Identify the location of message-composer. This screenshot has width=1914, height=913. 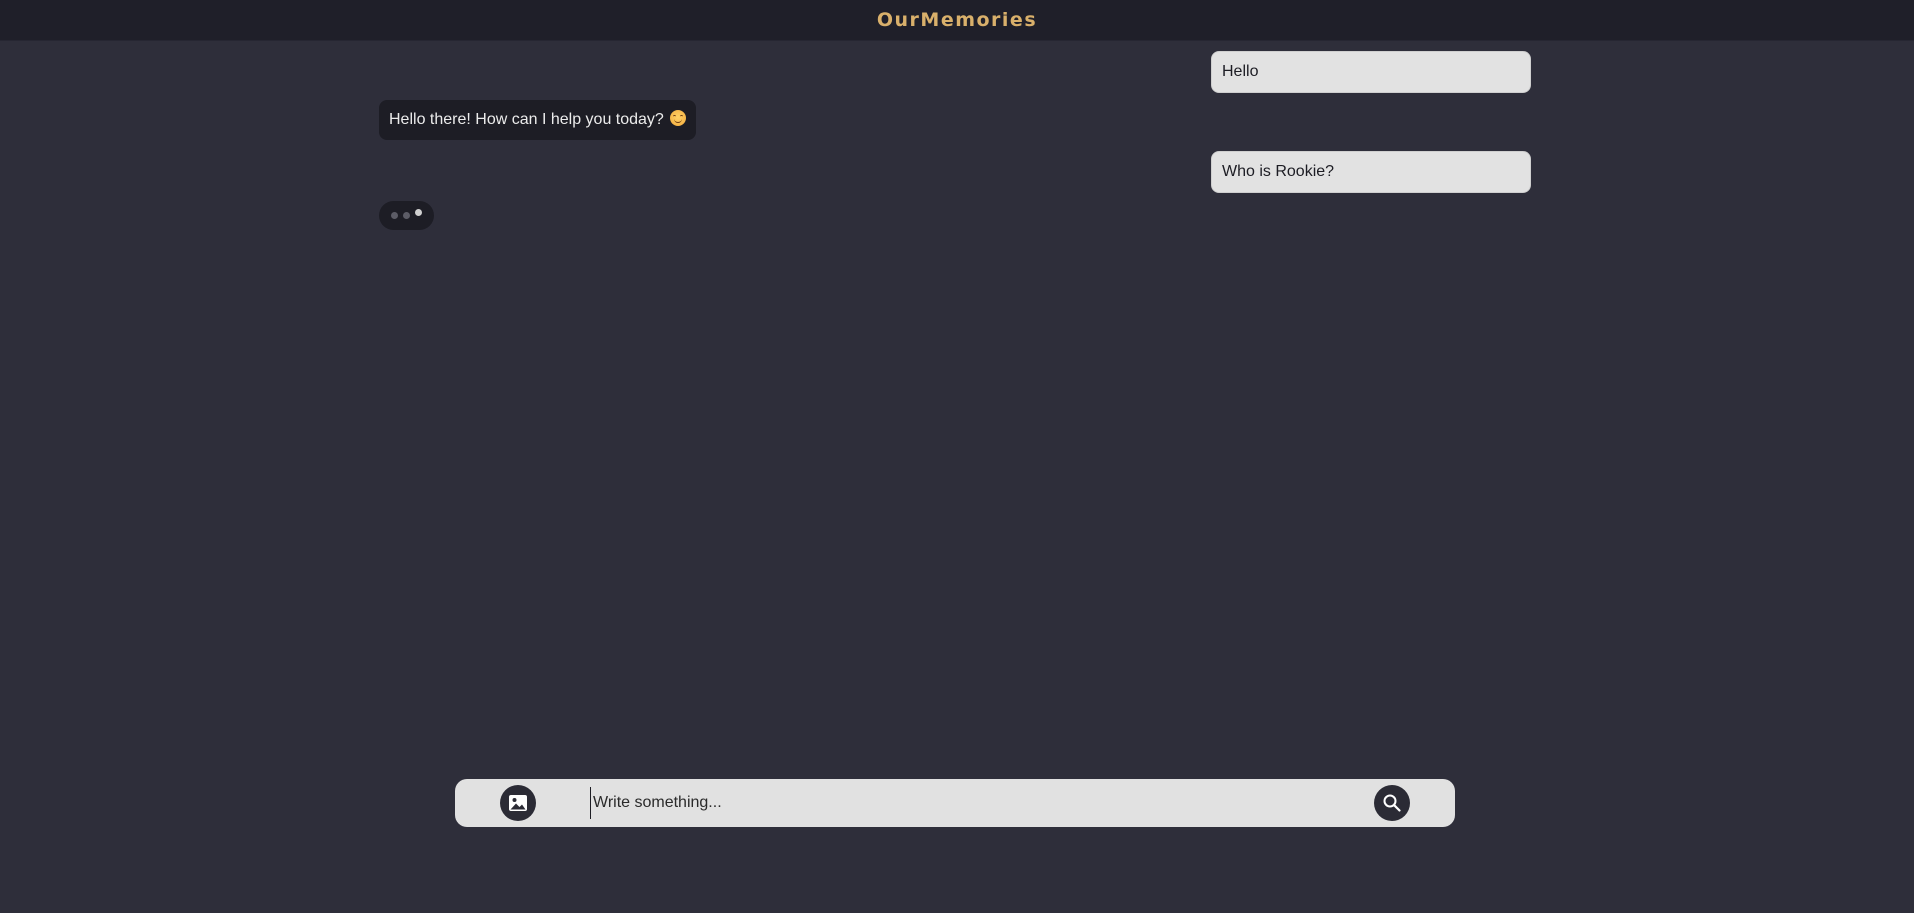
(955, 803).